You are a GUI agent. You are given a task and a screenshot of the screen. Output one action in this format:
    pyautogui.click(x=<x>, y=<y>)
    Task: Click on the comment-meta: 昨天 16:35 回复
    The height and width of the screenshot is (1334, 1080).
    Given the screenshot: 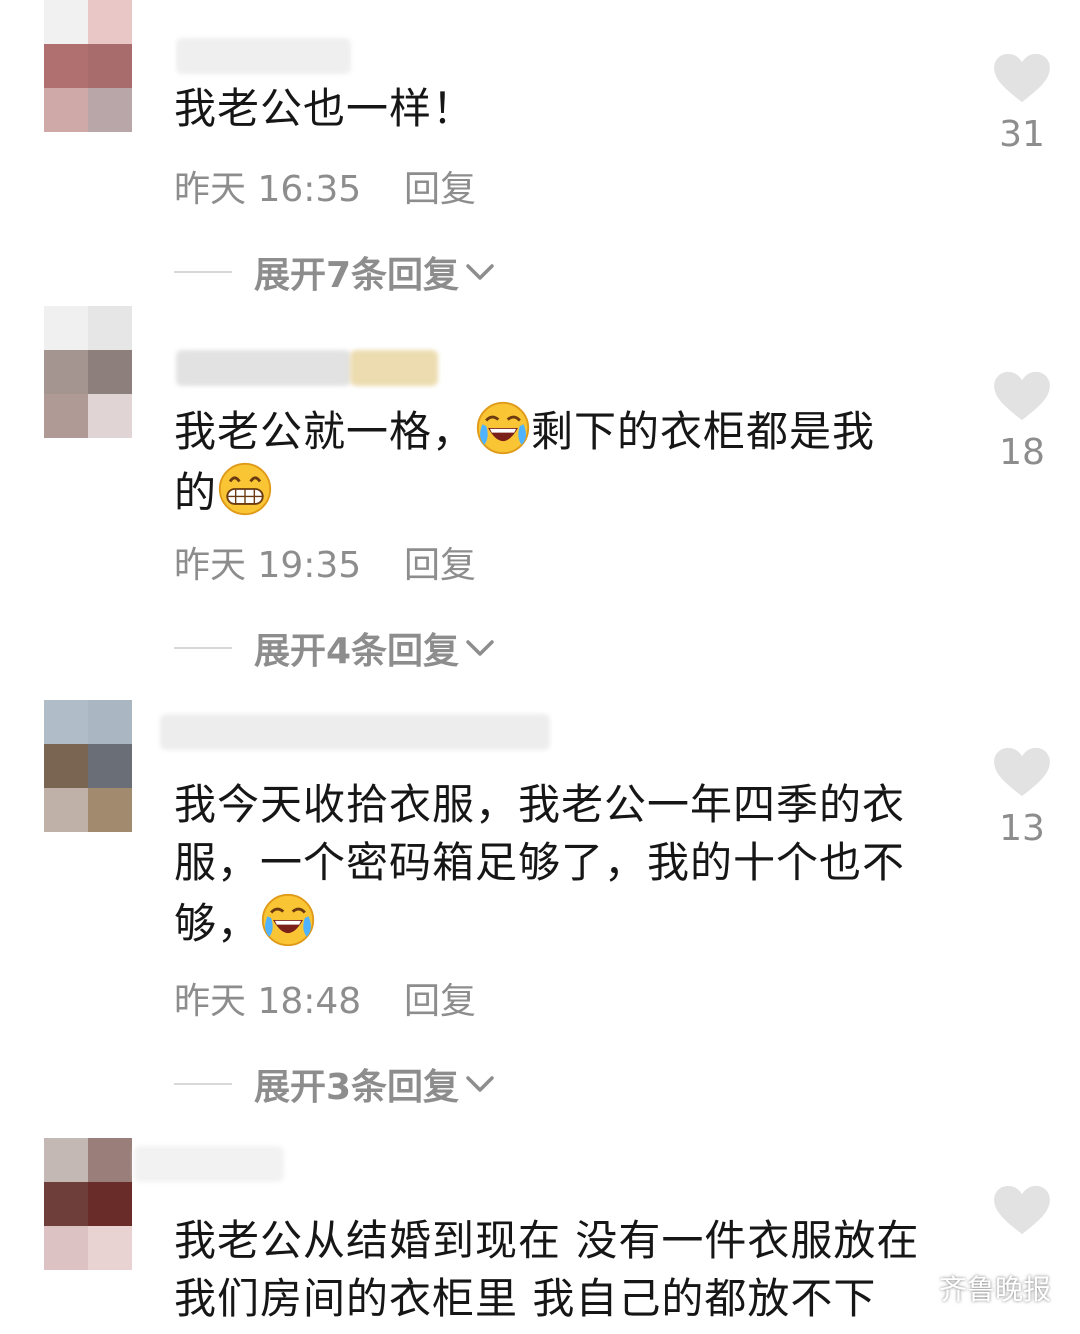 What is the action you would take?
    pyautogui.click(x=325, y=186)
    